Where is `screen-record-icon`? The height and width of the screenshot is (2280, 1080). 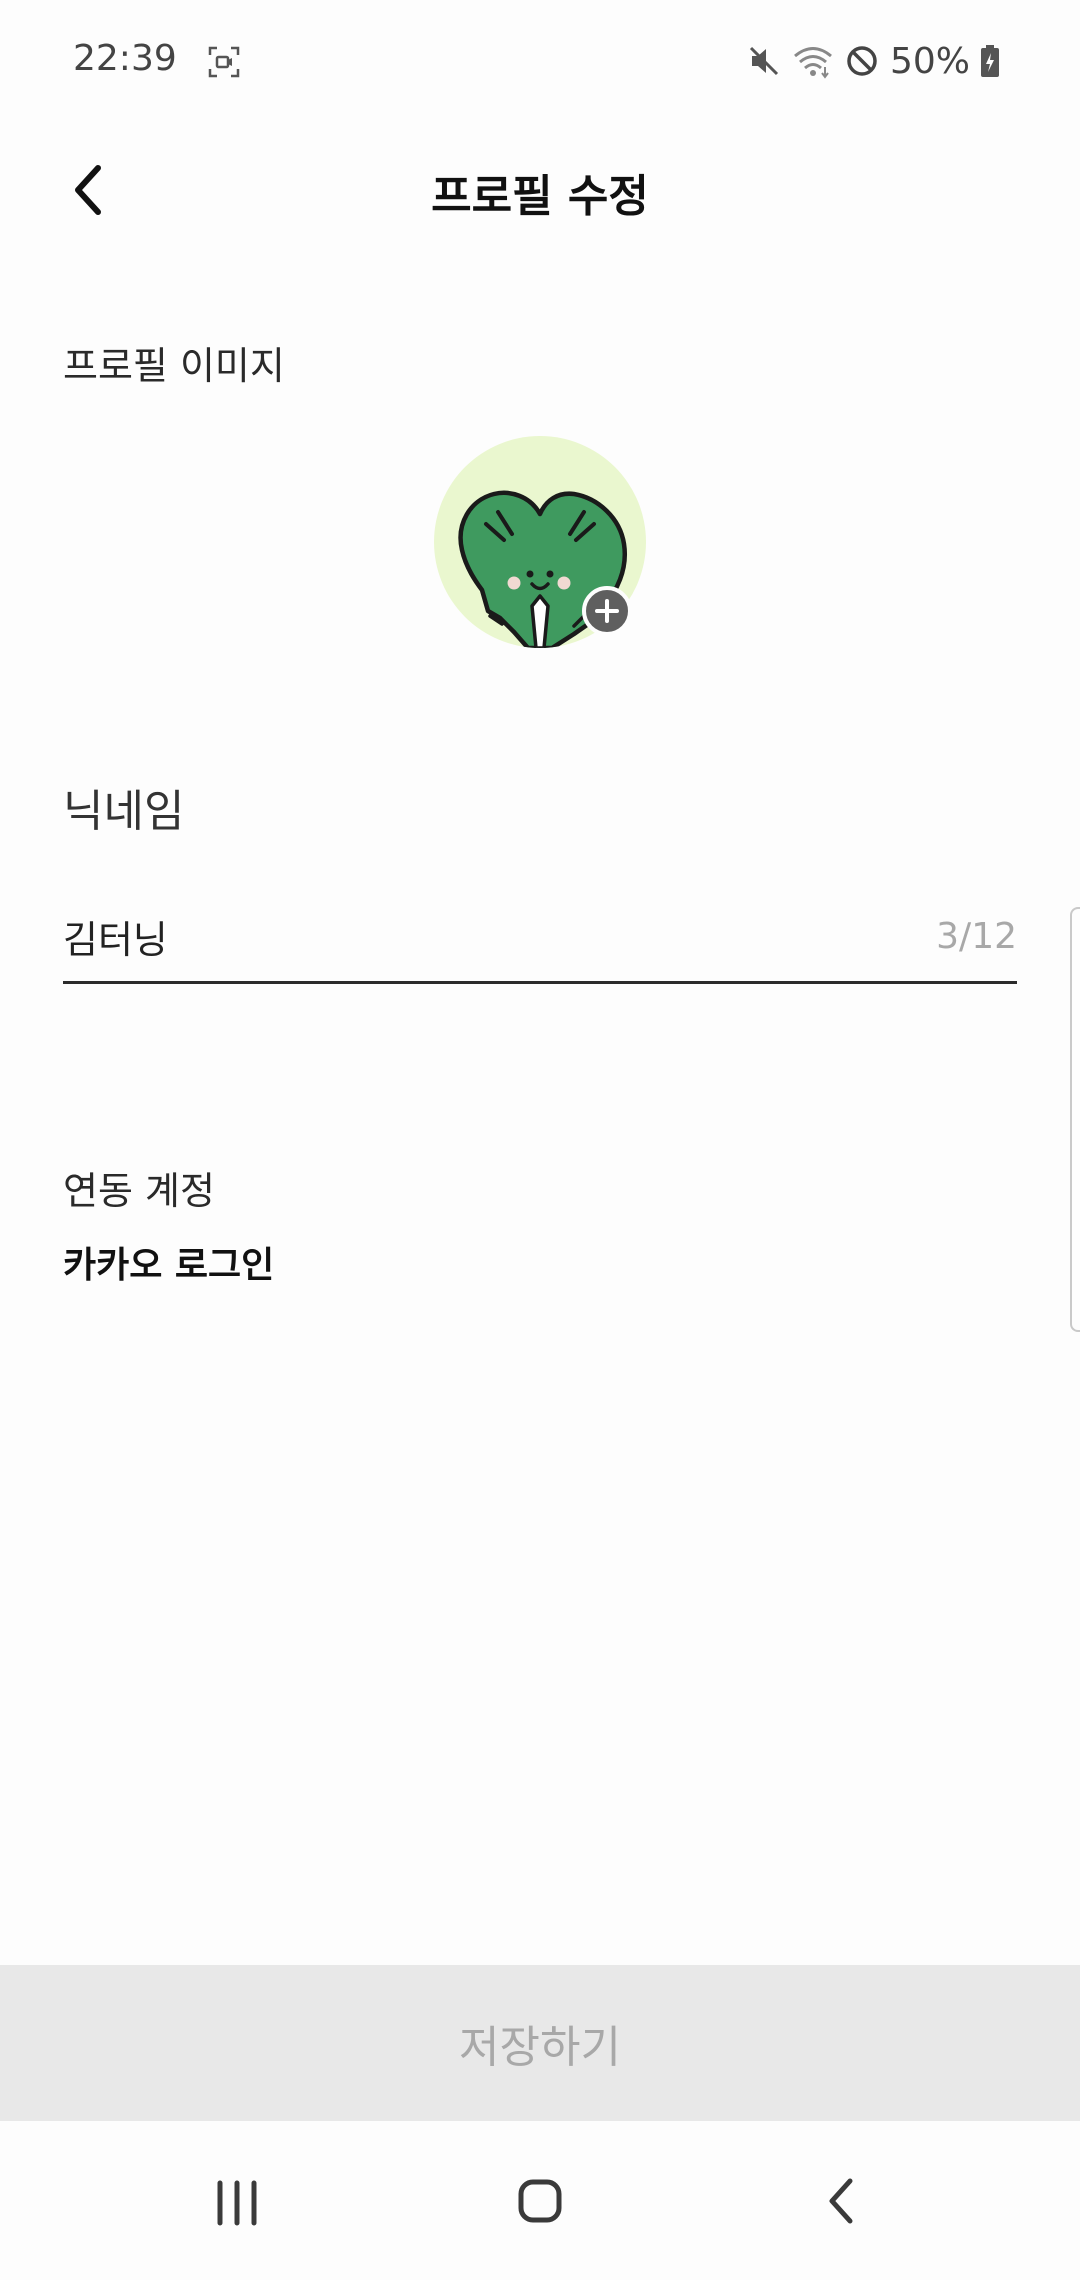 screen-record-icon is located at coordinates (224, 62).